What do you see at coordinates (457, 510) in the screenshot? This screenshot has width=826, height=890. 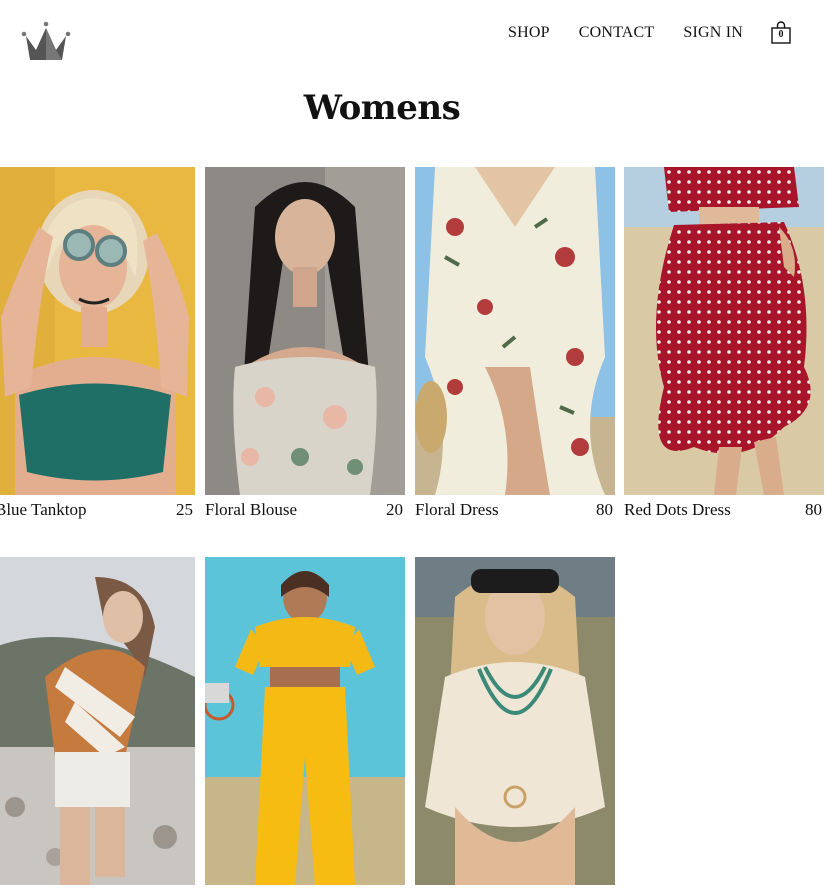 I see `product-name: Floral Dress` at bounding box center [457, 510].